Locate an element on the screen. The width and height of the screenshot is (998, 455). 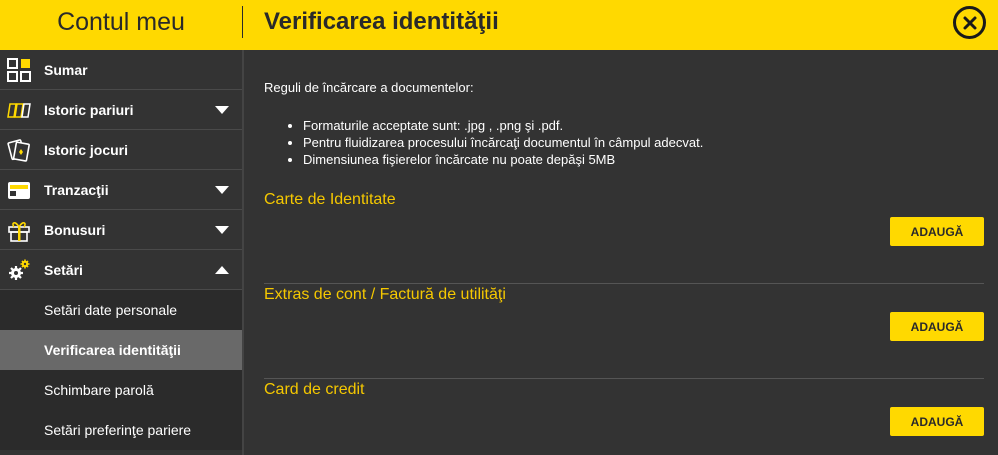
sidebar-item-label: Istoric pariuri is located at coordinates (89, 109).